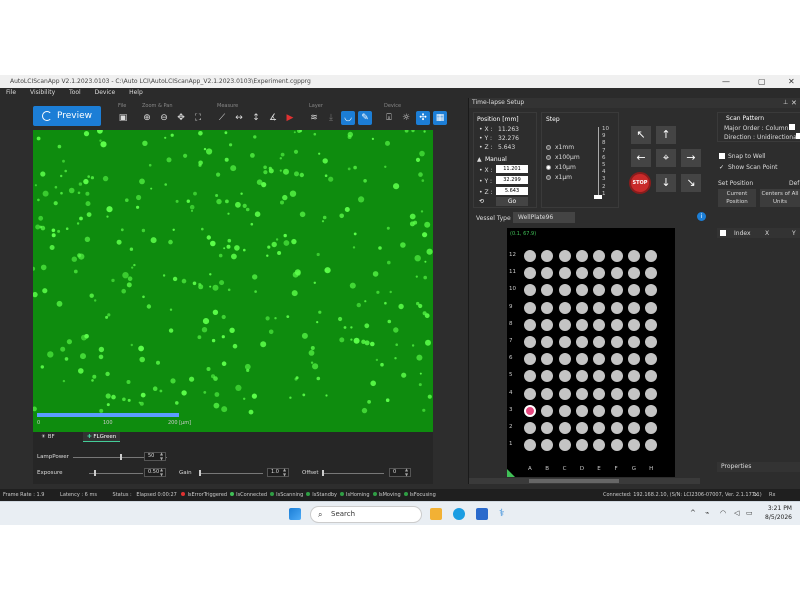  What do you see at coordinates (365, 118) in the screenshot?
I see `layer-edit-icon: ✎` at bounding box center [365, 118].